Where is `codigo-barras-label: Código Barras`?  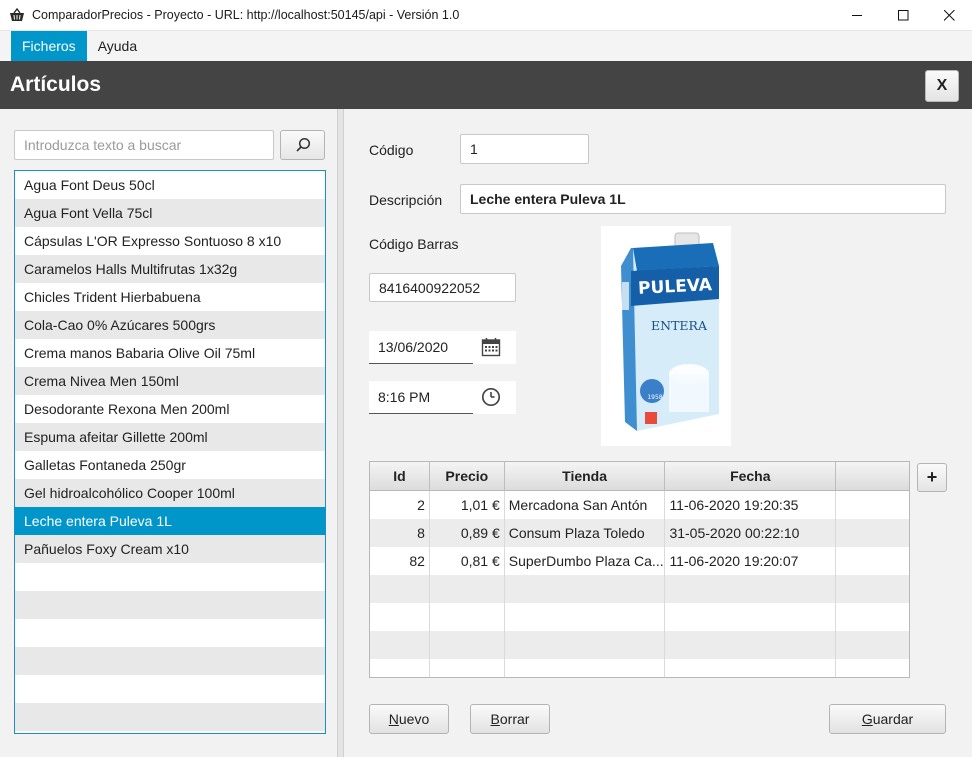 codigo-barras-label: Código Barras is located at coordinates (414, 244).